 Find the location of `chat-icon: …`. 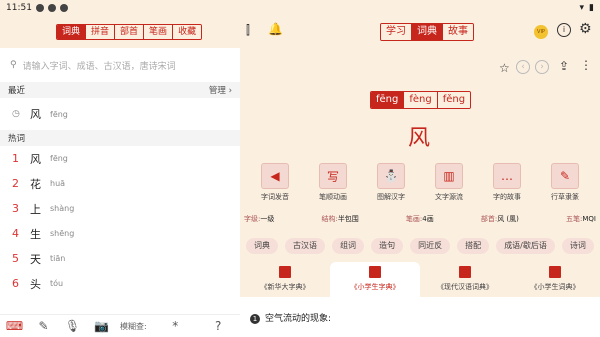

chat-icon: … is located at coordinates (507, 176).